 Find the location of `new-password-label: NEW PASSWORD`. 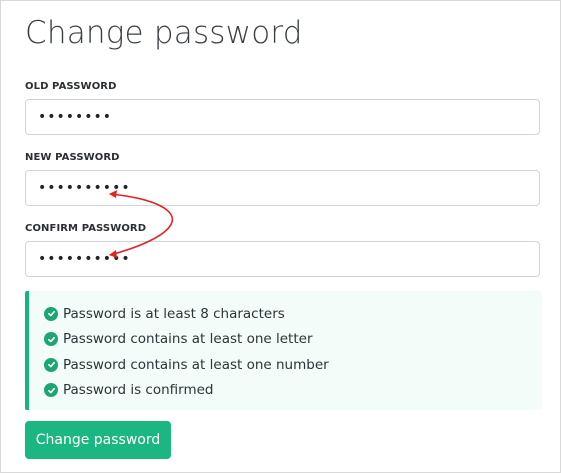

new-password-label: NEW PASSWORD is located at coordinates (72, 157).